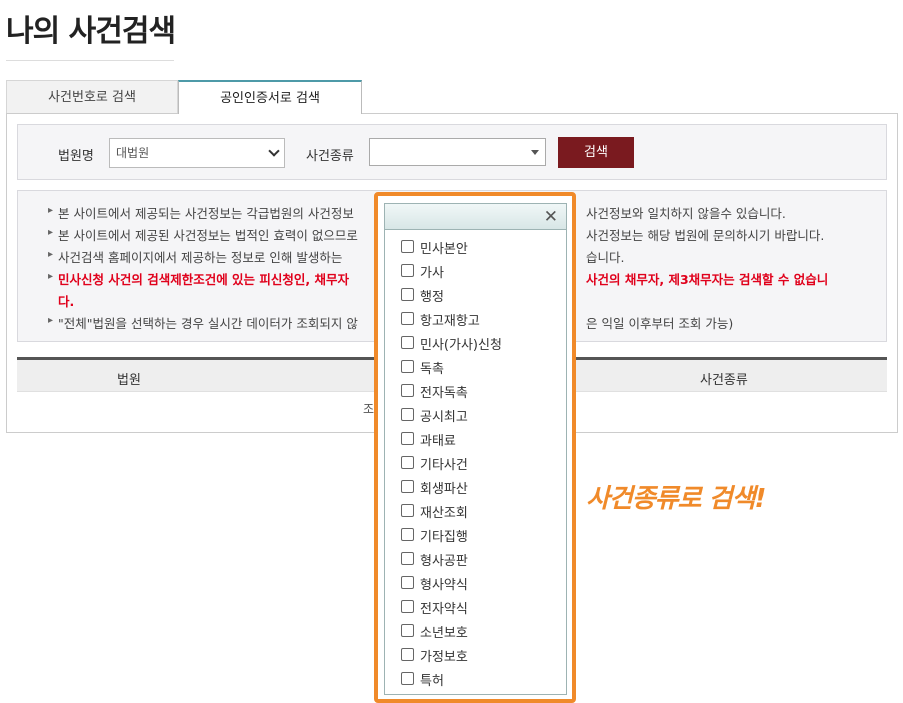 The image size is (903, 703). Describe the element at coordinates (444, 465) in the screenshot. I see `option-label: 기타사건` at that location.